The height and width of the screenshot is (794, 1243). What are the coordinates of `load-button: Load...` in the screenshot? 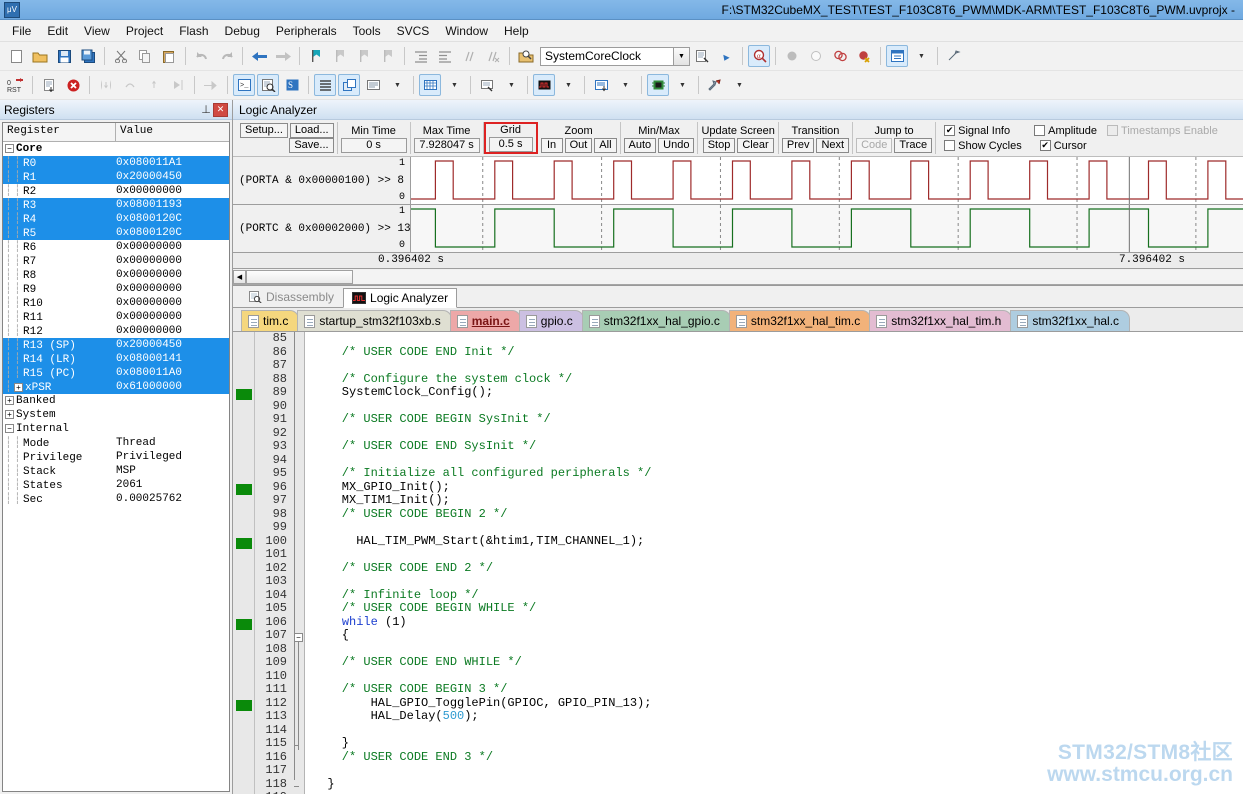 It's located at (311, 130).